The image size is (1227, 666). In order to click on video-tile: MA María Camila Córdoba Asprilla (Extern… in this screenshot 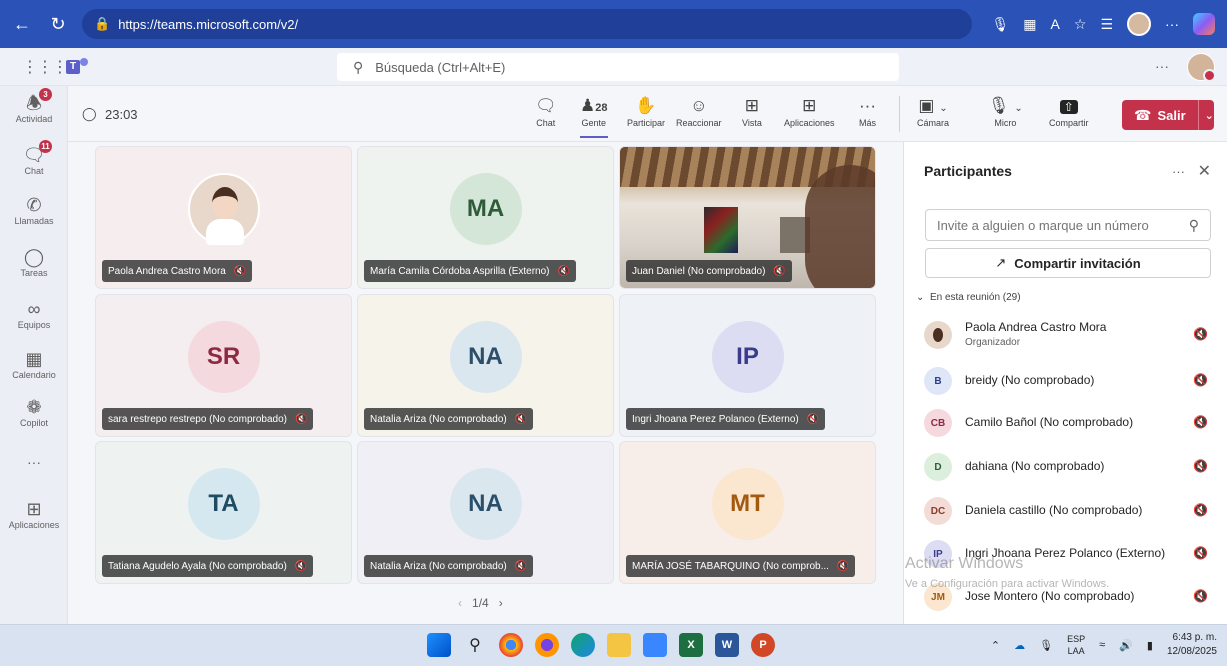, I will do `click(485, 217)`.